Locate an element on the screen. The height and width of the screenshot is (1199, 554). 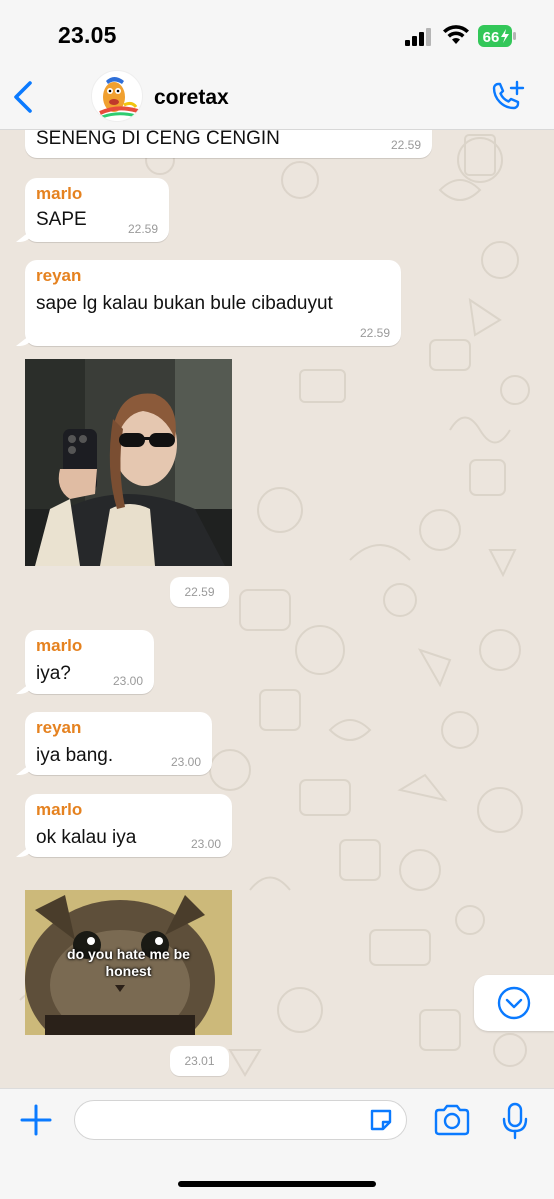
message-text: iya? is located at coordinates (53, 673).